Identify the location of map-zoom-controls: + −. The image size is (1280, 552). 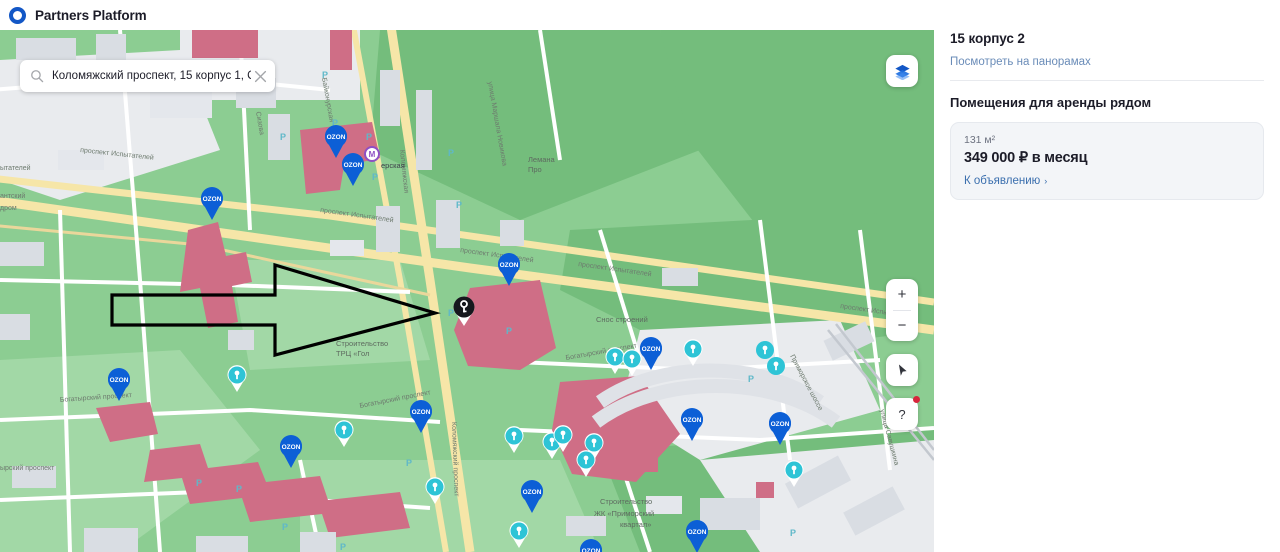
(902, 310).